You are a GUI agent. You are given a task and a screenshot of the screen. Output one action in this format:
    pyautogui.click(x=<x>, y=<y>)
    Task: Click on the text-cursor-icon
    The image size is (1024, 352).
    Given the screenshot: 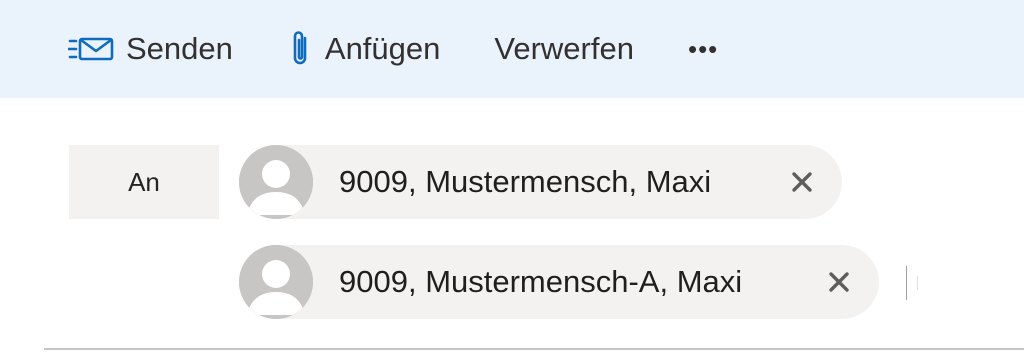 What is the action you would take?
    pyautogui.click(x=917, y=283)
    